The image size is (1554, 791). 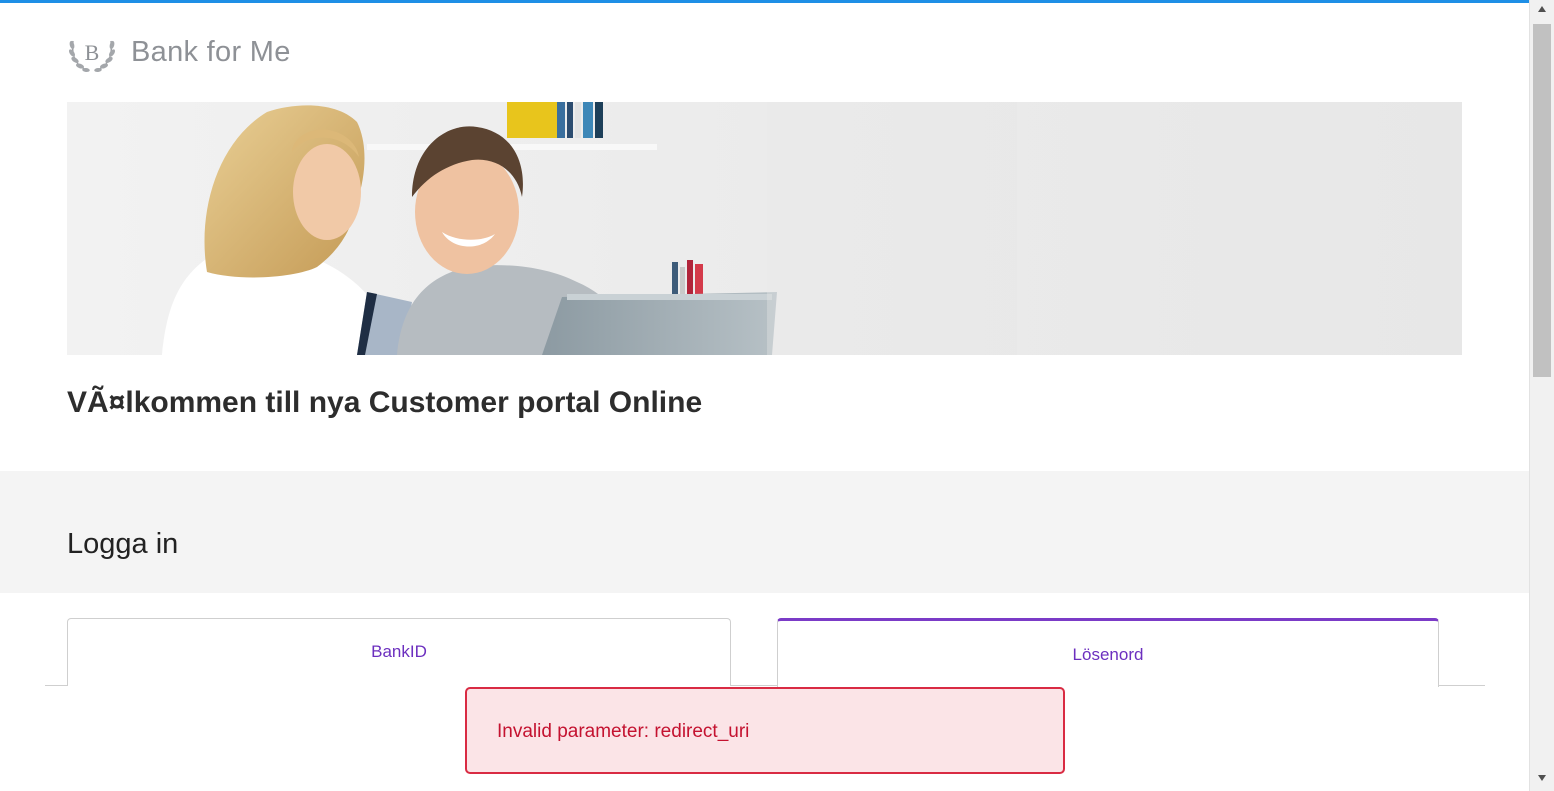 I want to click on brand-name: Bank for Me, so click(x=211, y=51).